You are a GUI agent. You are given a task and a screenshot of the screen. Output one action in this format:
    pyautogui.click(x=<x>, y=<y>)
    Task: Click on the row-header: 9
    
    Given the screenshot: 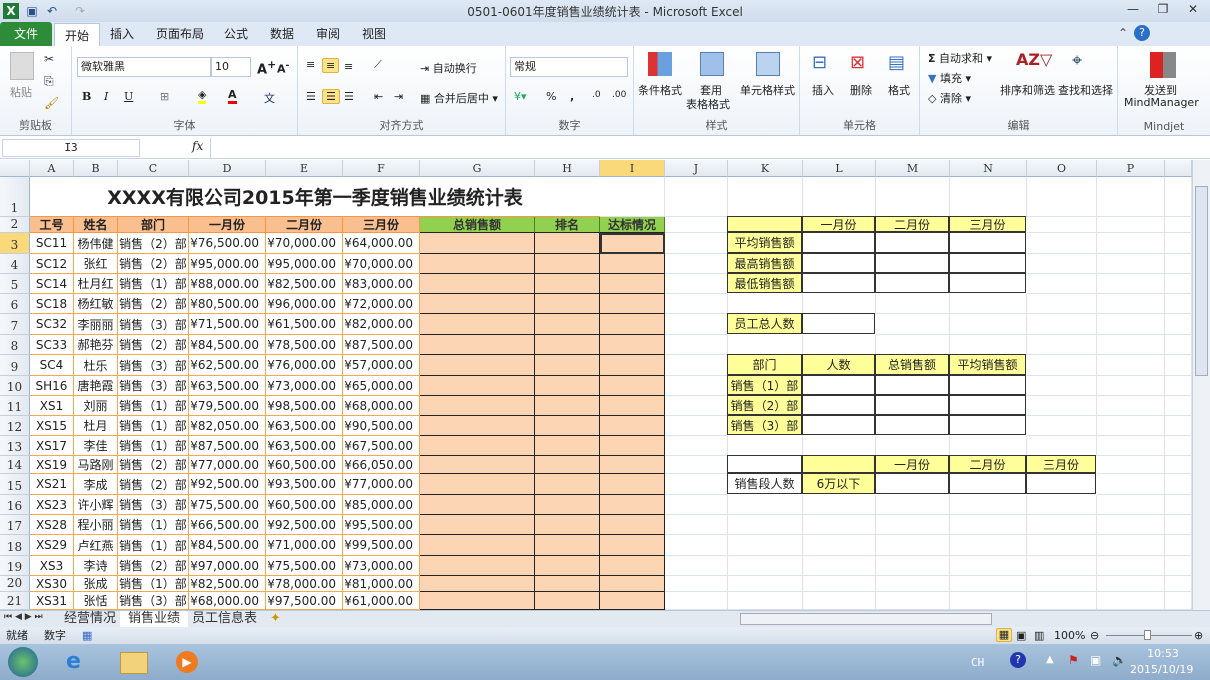 What is the action you would take?
    pyautogui.click(x=15, y=365)
    